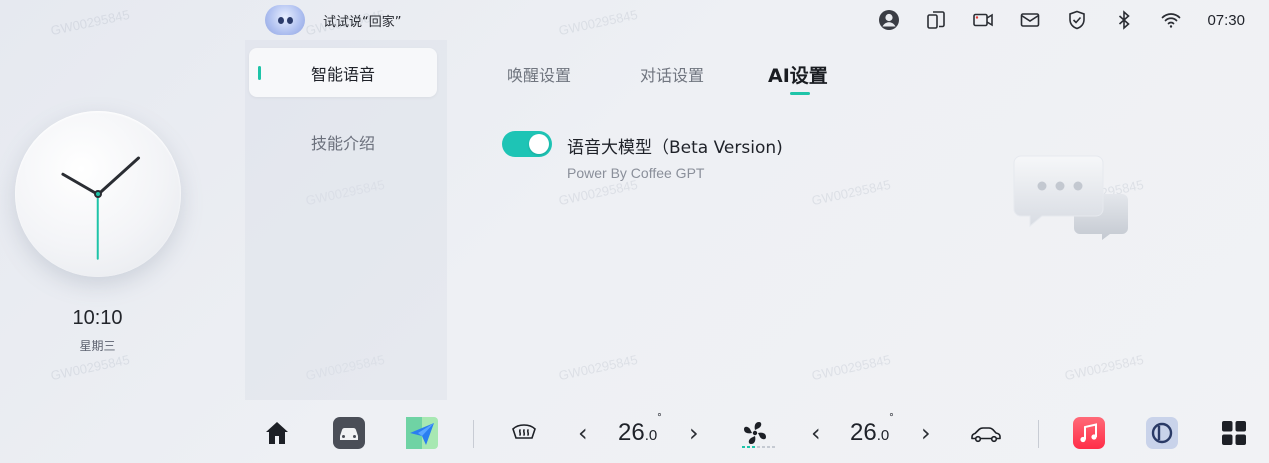 Image resolution: width=1269 pixels, height=463 pixels. What do you see at coordinates (1171, 20) in the screenshot?
I see `wifi-icon` at bounding box center [1171, 20].